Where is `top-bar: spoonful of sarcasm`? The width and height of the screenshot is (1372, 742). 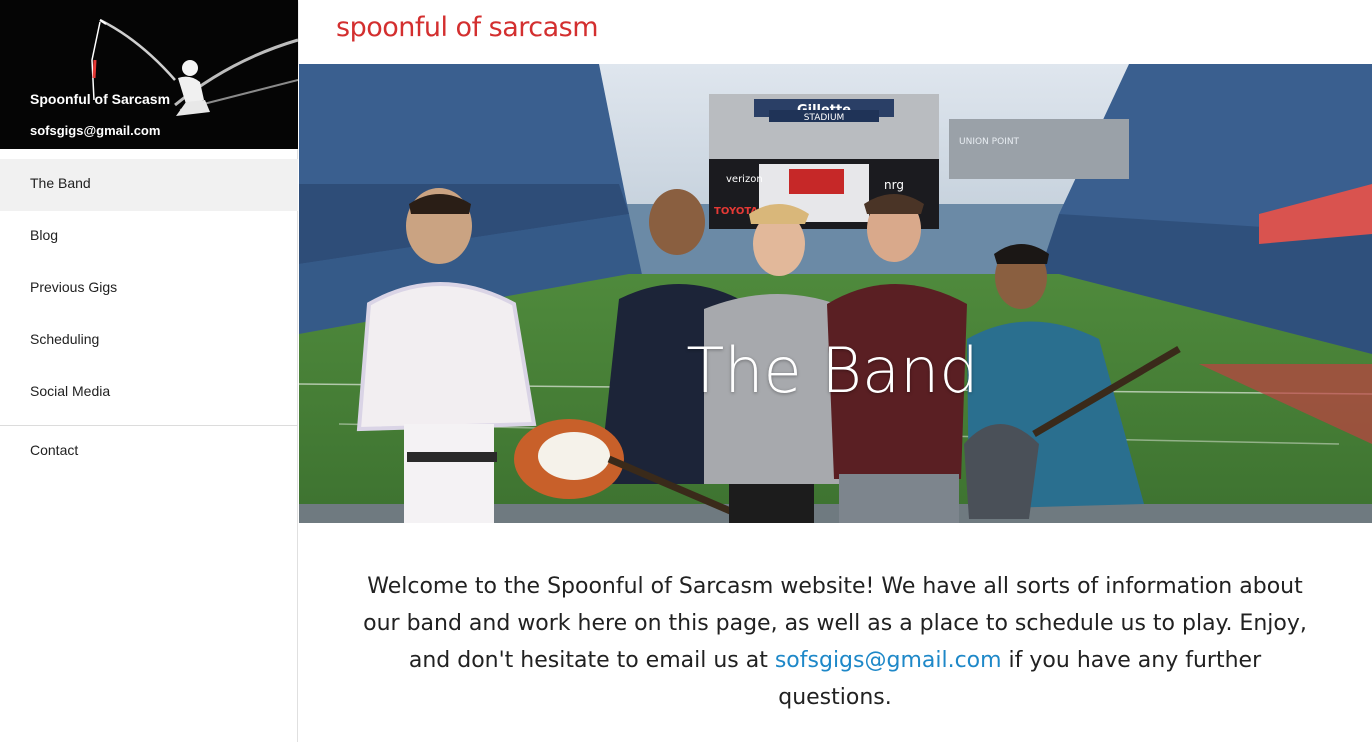
top-bar: spoonful of sarcasm is located at coordinates (835, 32).